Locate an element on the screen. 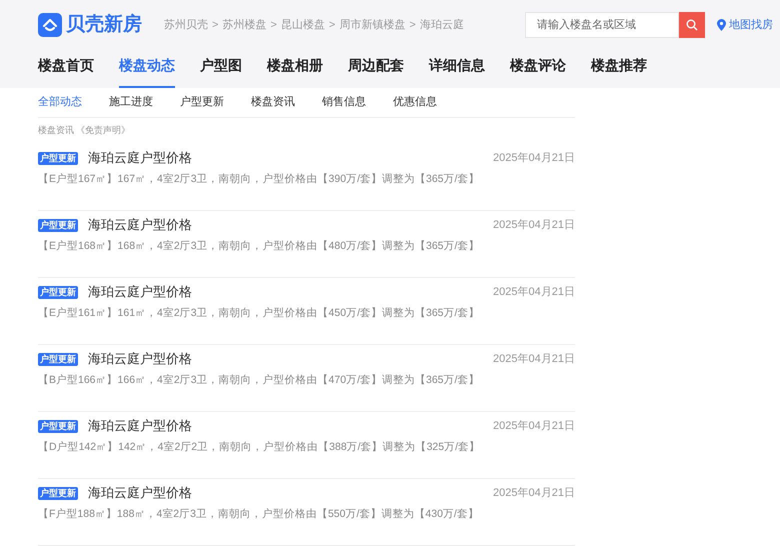 This screenshot has width=780, height=546. nav-tab: 楼盘评论 is located at coordinates (538, 69).